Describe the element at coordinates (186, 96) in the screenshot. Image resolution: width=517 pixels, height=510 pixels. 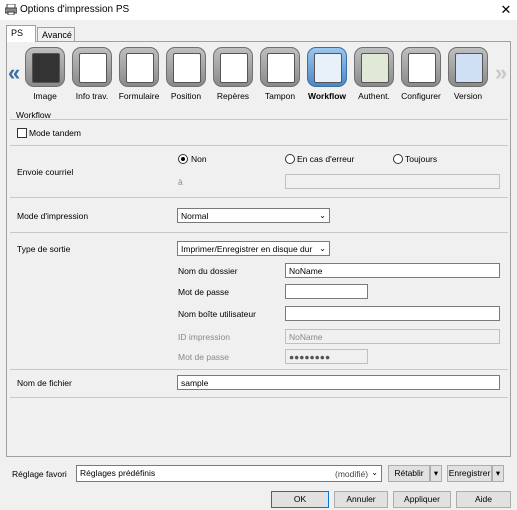
I see `toolbar-label-position: Position` at that location.